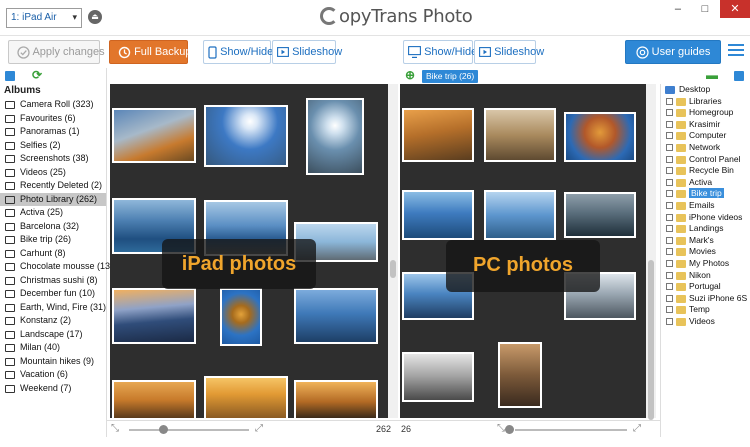  I want to click on tree-item: Movies, so click(705, 252).